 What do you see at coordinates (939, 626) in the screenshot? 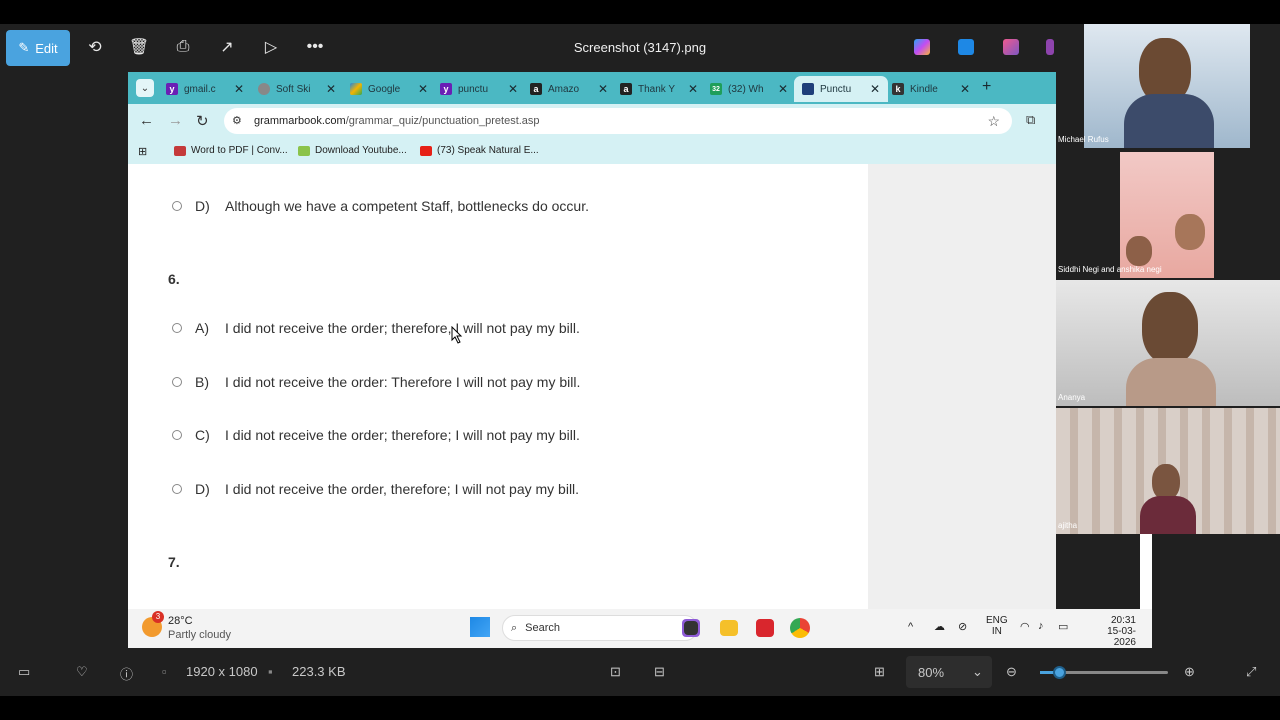
I see `cloud-icon: ☁` at bounding box center [939, 626].